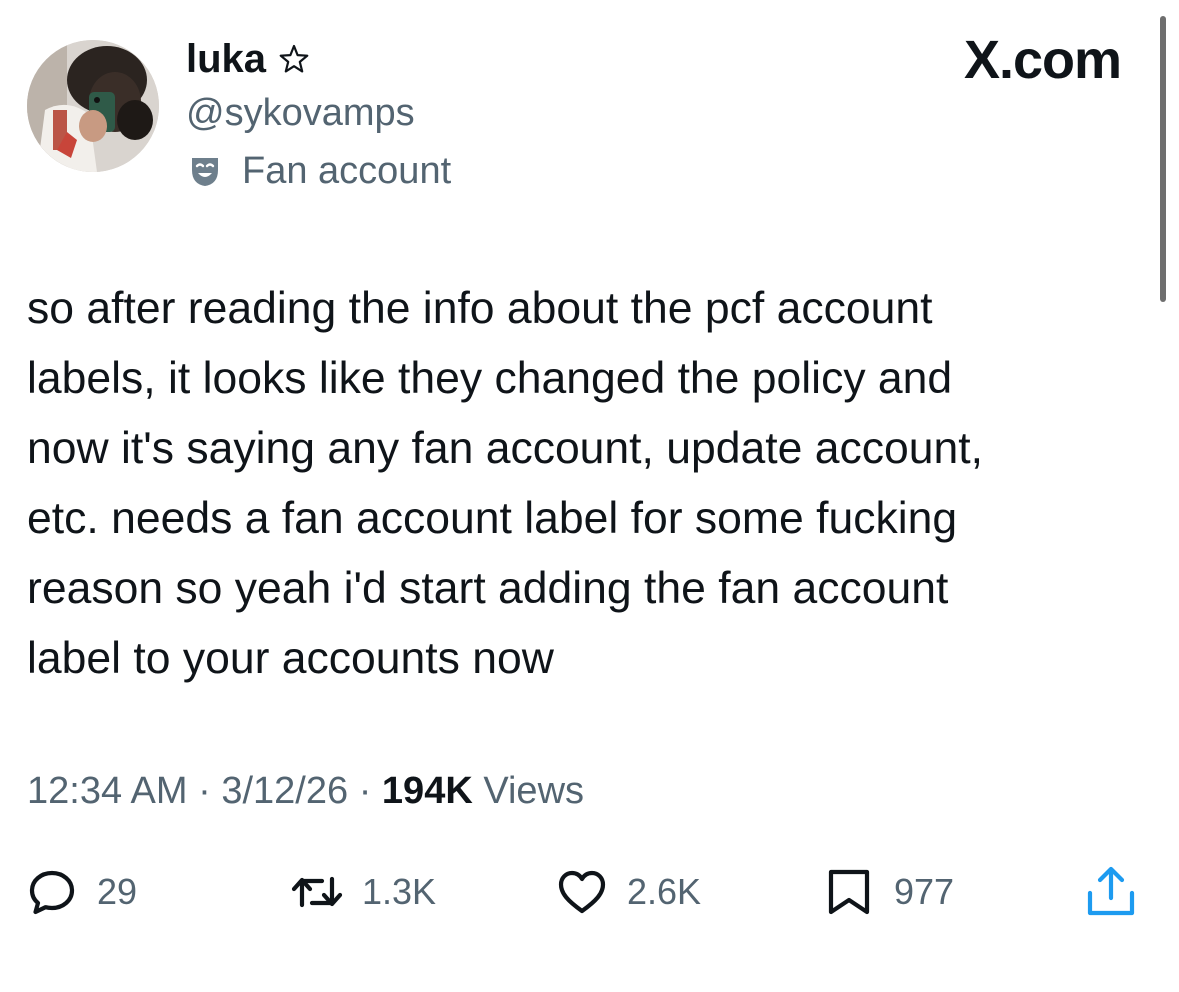 This screenshot has width=1179, height=992. I want to click on share-button, so click(1120, 892).